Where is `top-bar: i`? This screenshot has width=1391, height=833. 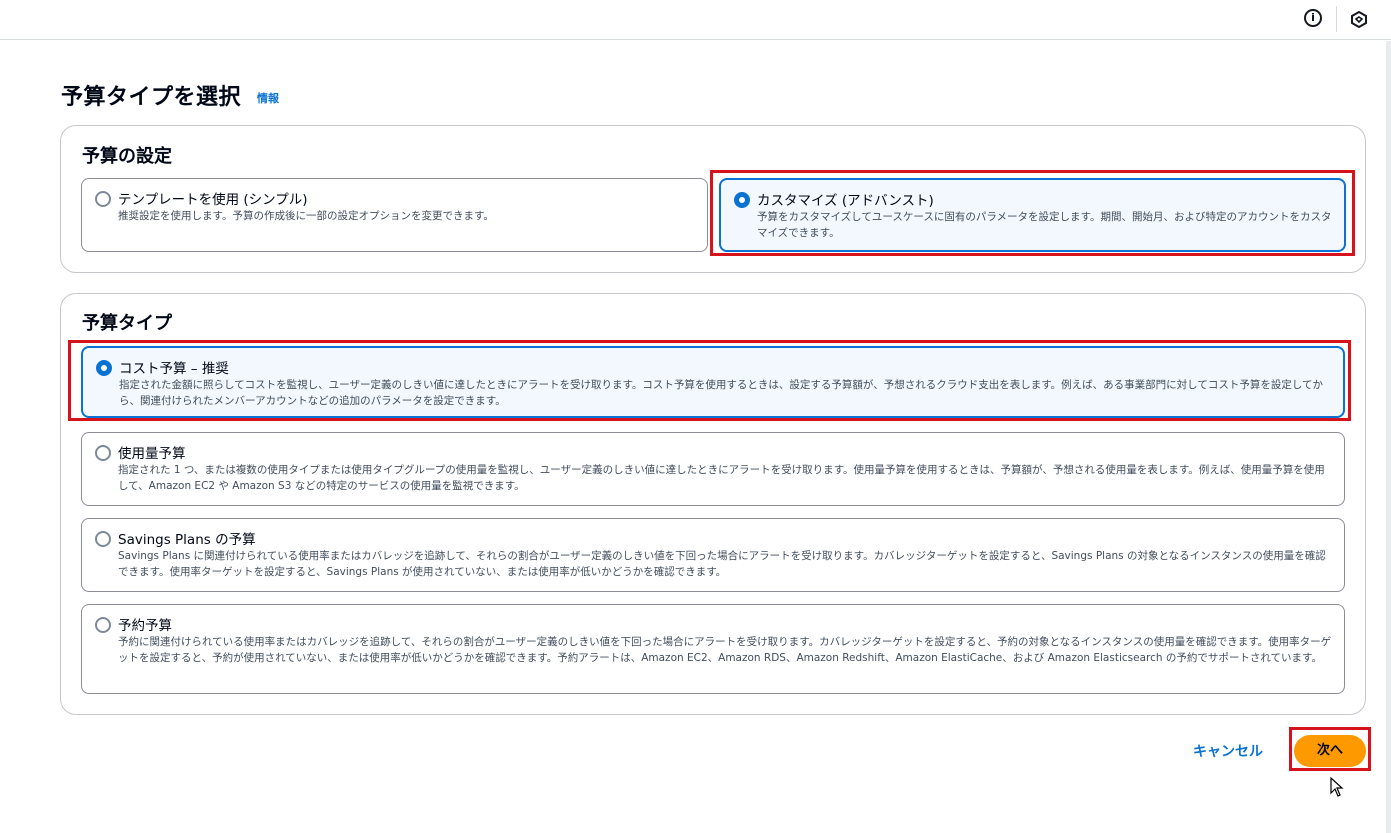 top-bar: i is located at coordinates (695, 20).